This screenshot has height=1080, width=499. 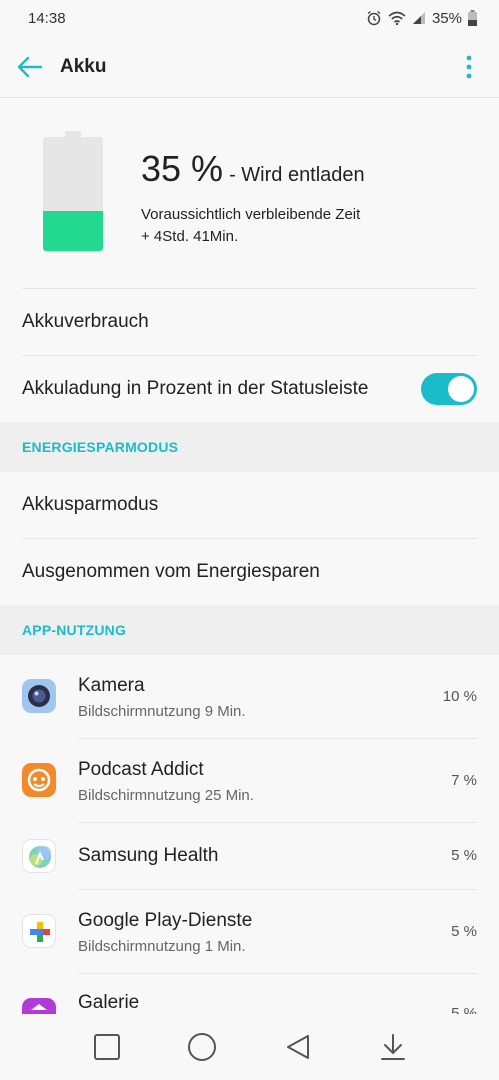 I want to click on status-icons: 35%, so click(x=421, y=18).